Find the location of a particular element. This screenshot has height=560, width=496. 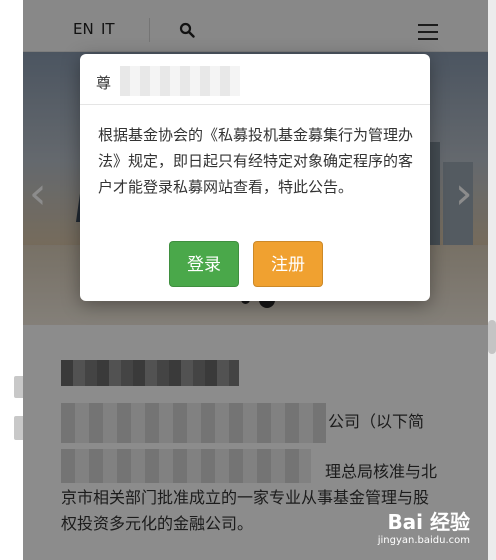

watermark-url: jingyan.baidu.com is located at coordinates (423, 540).